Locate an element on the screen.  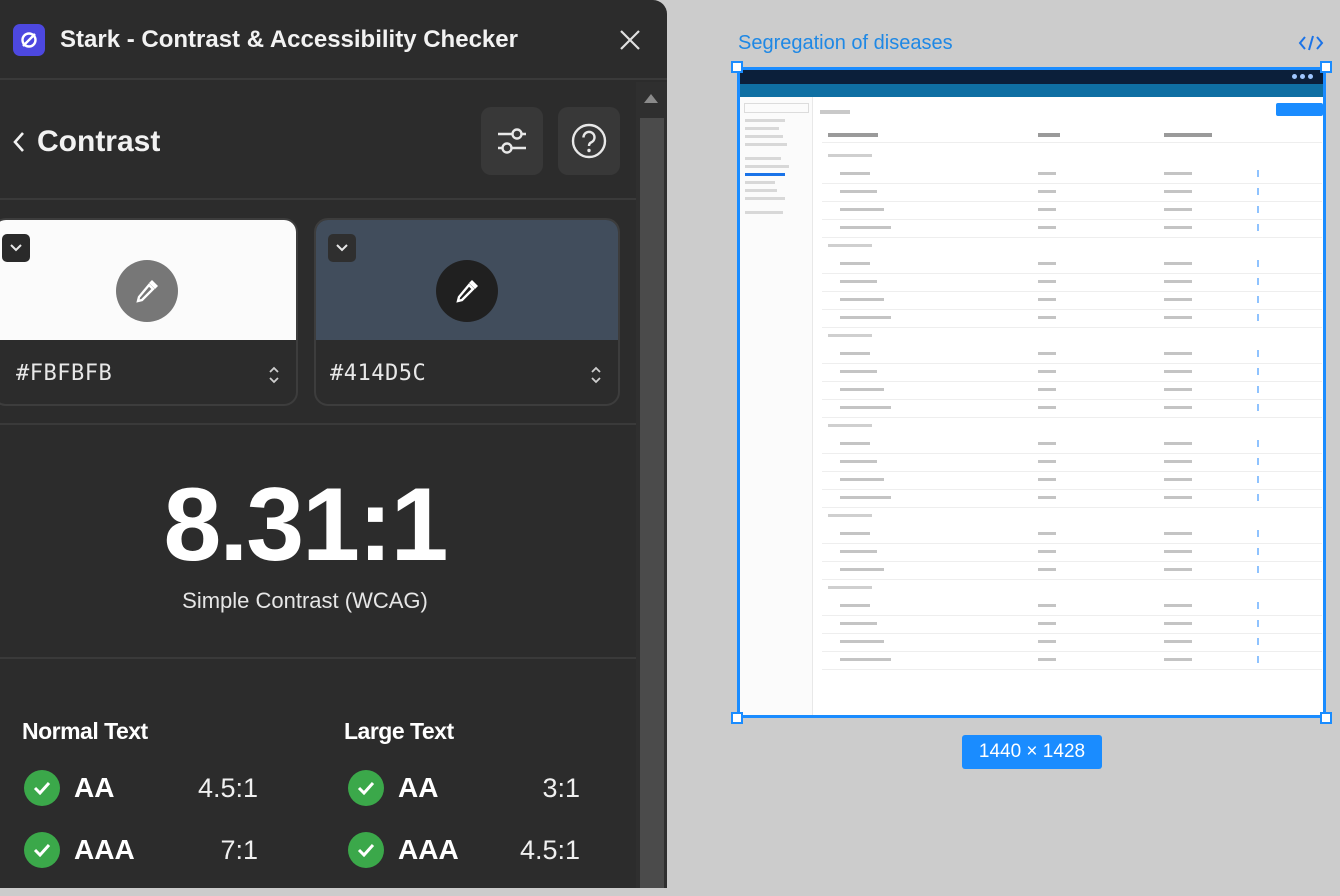
normal-text-heading: Normal Text is located at coordinates (85, 731).